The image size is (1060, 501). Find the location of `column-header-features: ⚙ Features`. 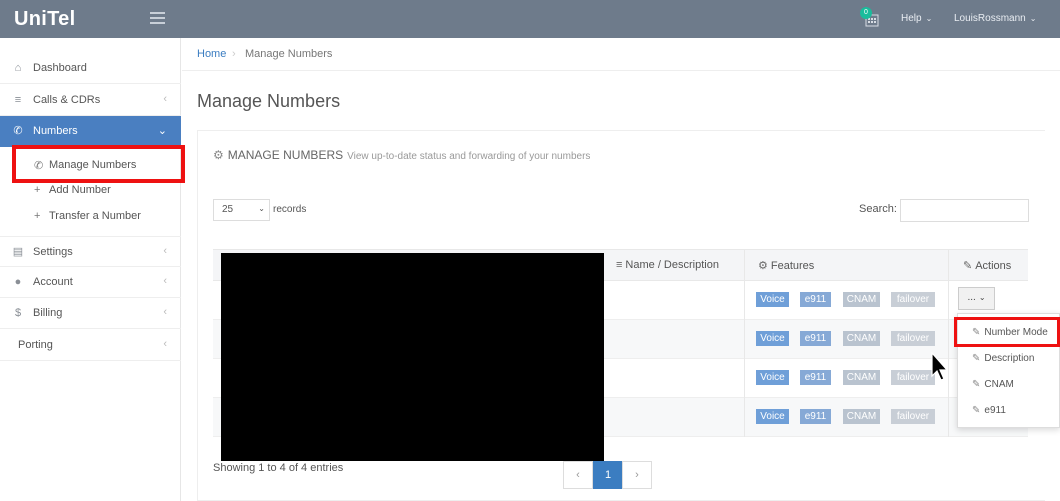

column-header-features: ⚙ Features is located at coordinates (786, 265).